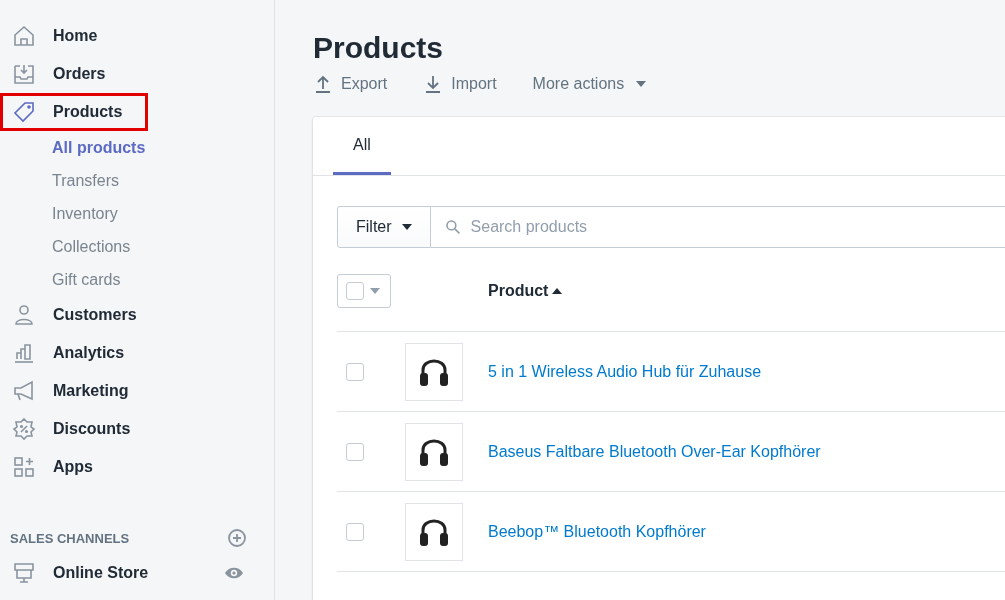  I want to click on subnav-item: Gift cards, so click(137, 279).